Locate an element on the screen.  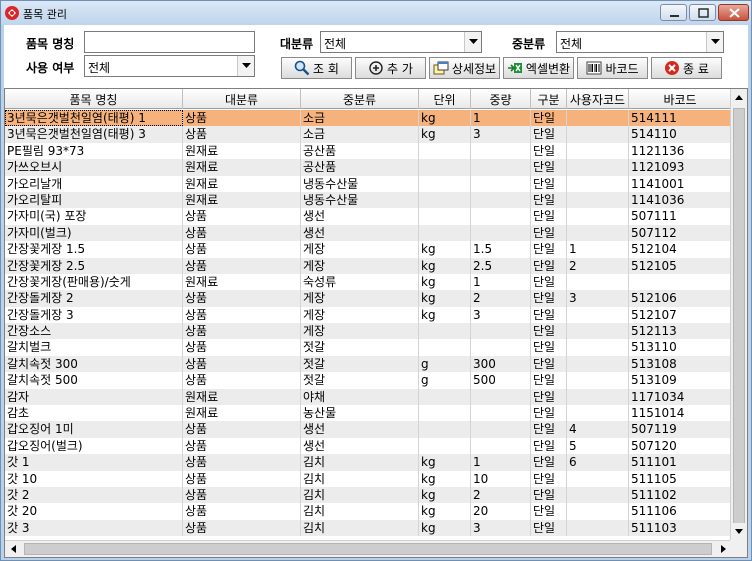
title-bar: 품목 관리 is located at coordinates (376, 13).